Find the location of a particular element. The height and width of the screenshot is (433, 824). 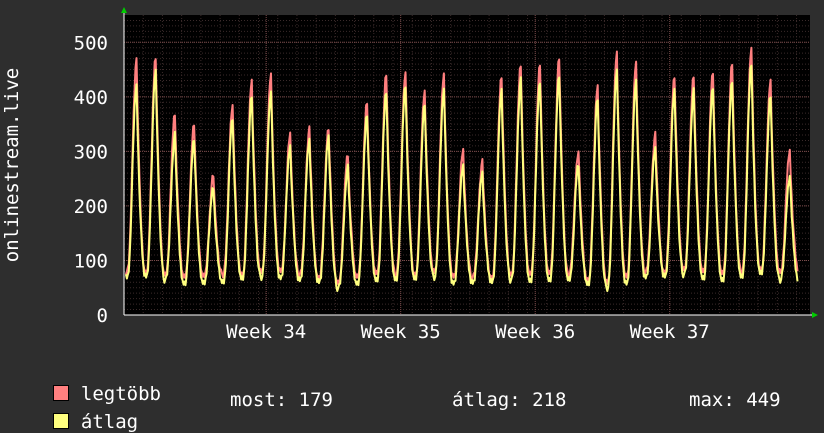

x-tick-label: Week 35 is located at coordinates (401, 332).